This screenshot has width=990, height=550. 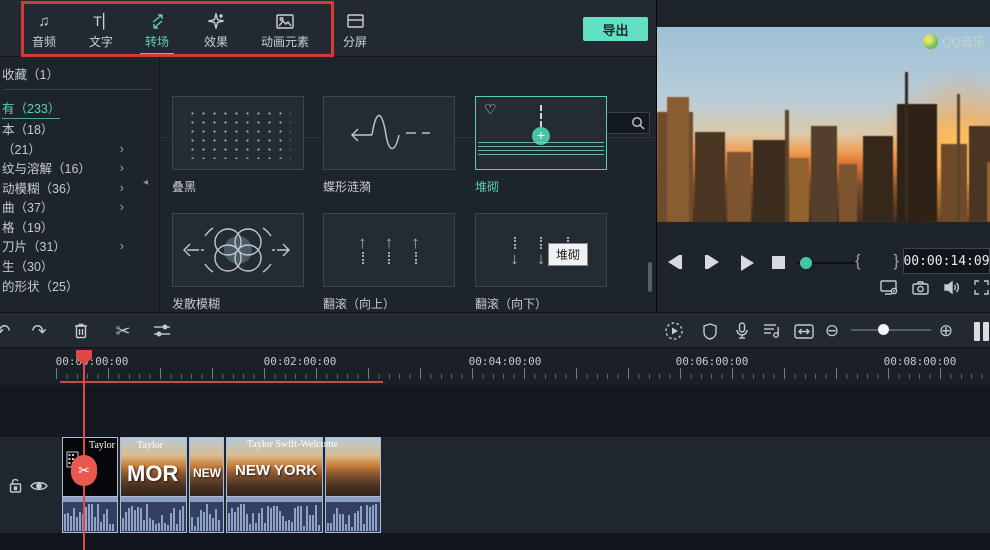 What do you see at coordinates (495, 330) in the screenshot?
I see `timeline-toolbar: ↶ ↷ ✂ ⊖ ⊕` at bounding box center [495, 330].